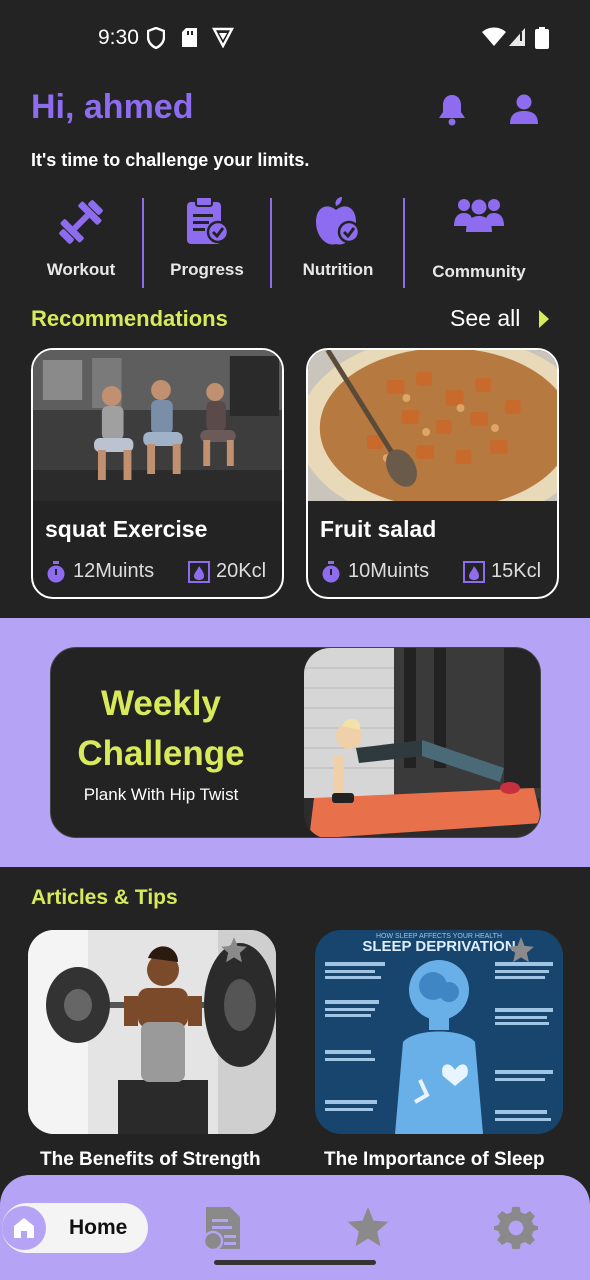  I want to click on see-all-link: See all, so click(485, 318).